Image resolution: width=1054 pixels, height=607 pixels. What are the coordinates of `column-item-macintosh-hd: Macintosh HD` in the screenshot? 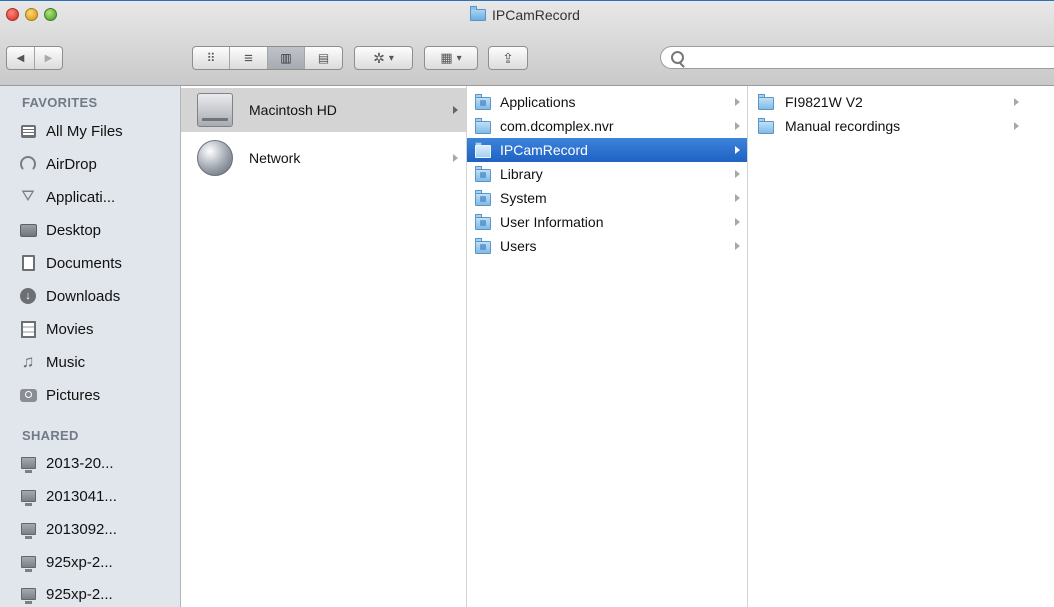 It's located at (323, 110).